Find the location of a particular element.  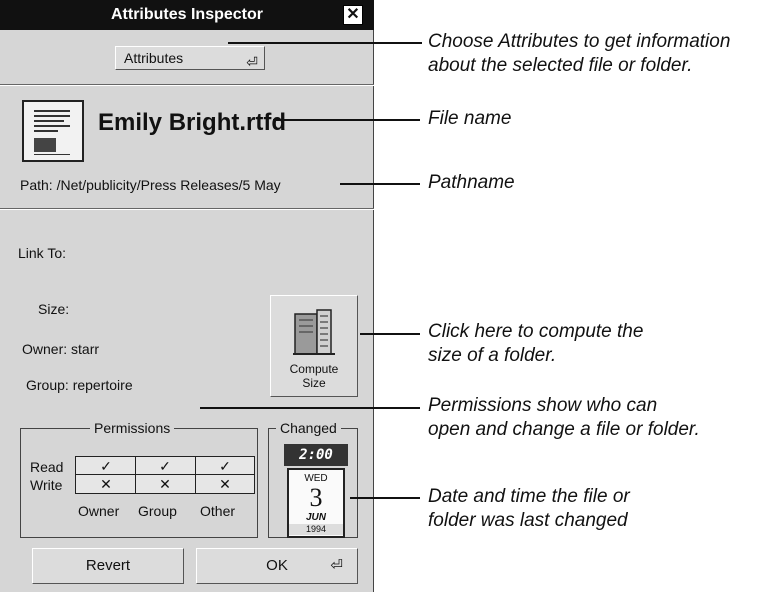

group-read-checkbox: ✓ is located at coordinates (165, 466).